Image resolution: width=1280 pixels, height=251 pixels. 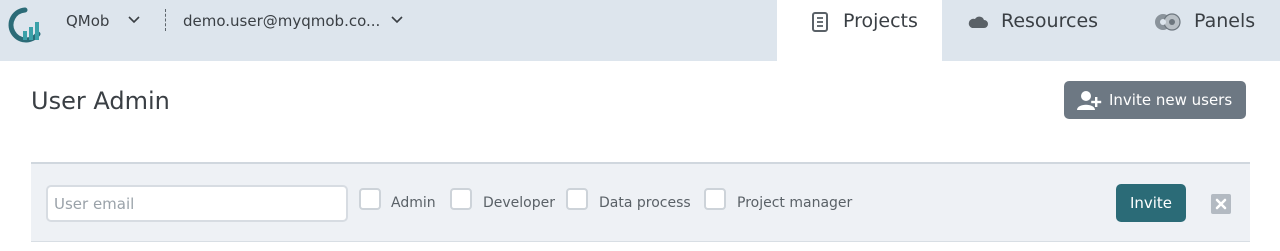 I want to click on document-icon, so click(x=820, y=22).